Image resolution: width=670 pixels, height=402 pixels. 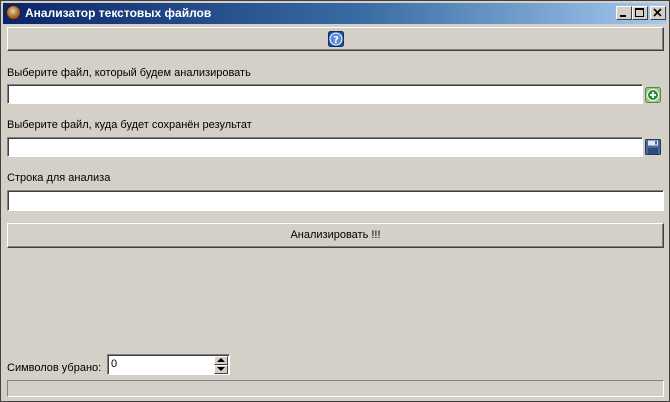 I want to click on minimize-button, so click(x=624, y=13).